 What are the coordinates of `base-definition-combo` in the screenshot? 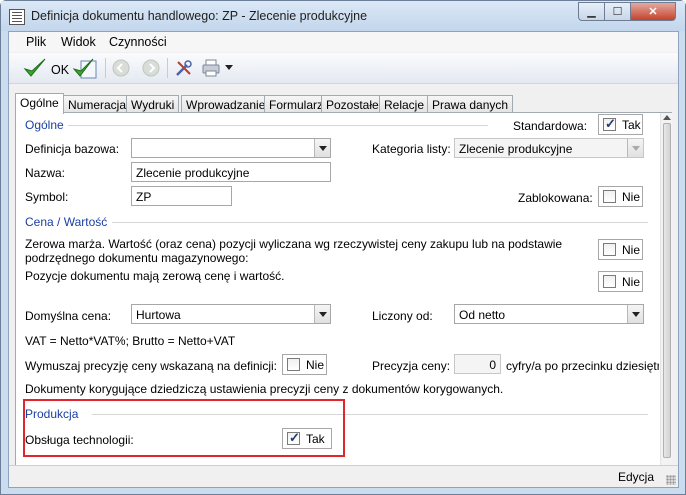 It's located at (231, 148).